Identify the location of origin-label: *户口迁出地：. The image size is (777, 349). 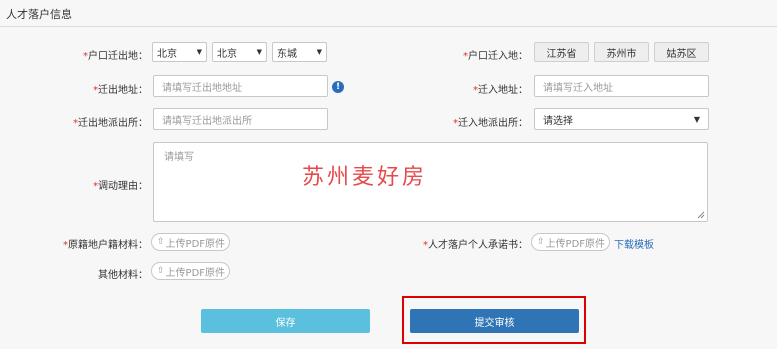
(115, 56).